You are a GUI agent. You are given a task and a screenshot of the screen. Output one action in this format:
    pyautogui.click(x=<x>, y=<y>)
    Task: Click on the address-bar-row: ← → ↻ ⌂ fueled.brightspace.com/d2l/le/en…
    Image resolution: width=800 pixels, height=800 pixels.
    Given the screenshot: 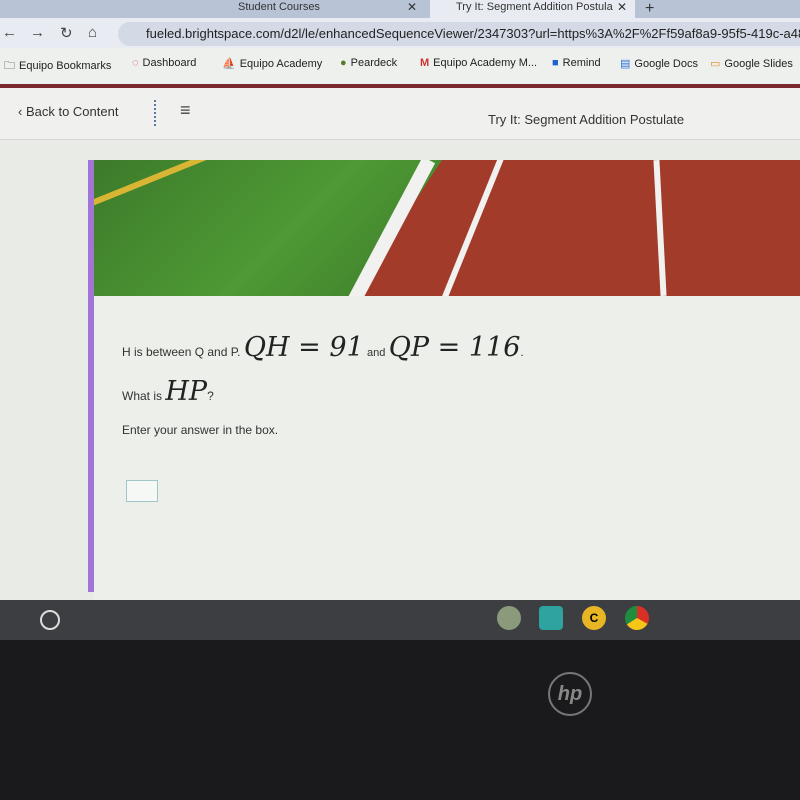 What is the action you would take?
    pyautogui.click(x=400, y=33)
    